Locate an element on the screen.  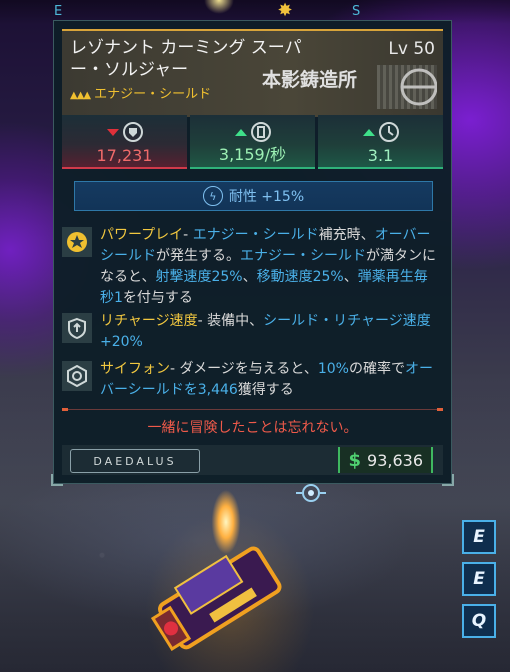
star-badge-icon is located at coordinates (77, 242).